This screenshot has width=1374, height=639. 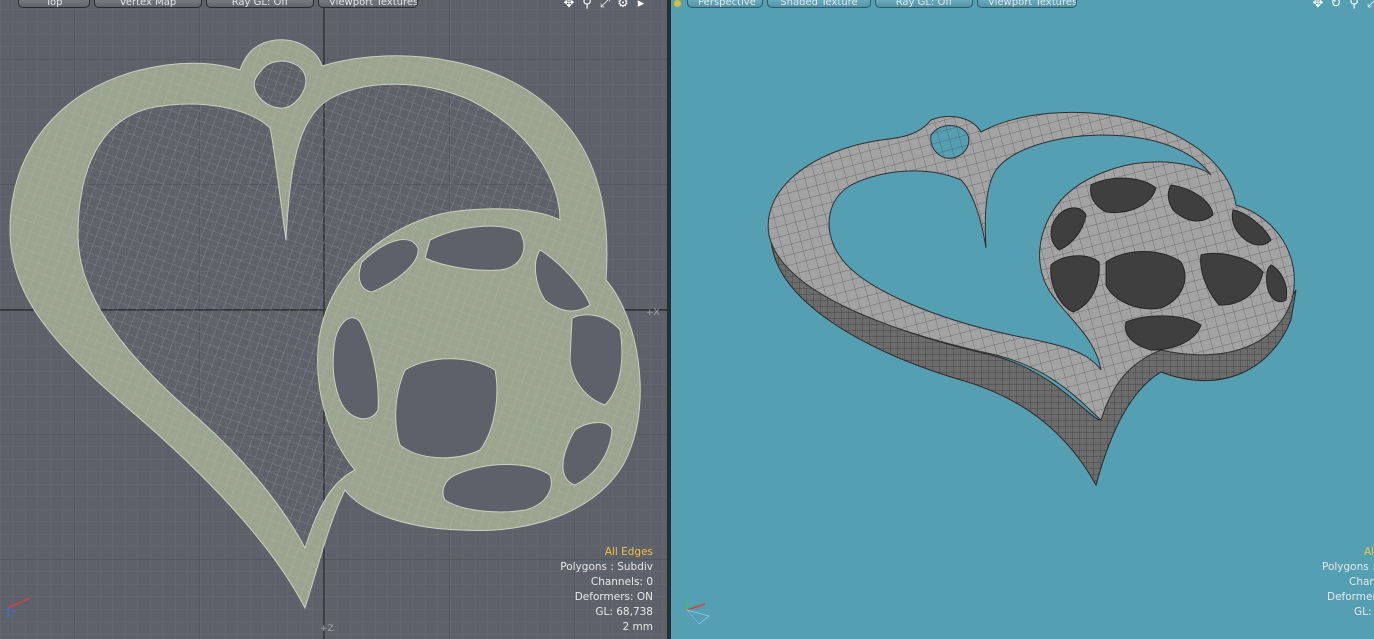 What do you see at coordinates (148, 4) in the screenshot?
I see `vertex-map-button: Vertex Map` at bounding box center [148, 4].